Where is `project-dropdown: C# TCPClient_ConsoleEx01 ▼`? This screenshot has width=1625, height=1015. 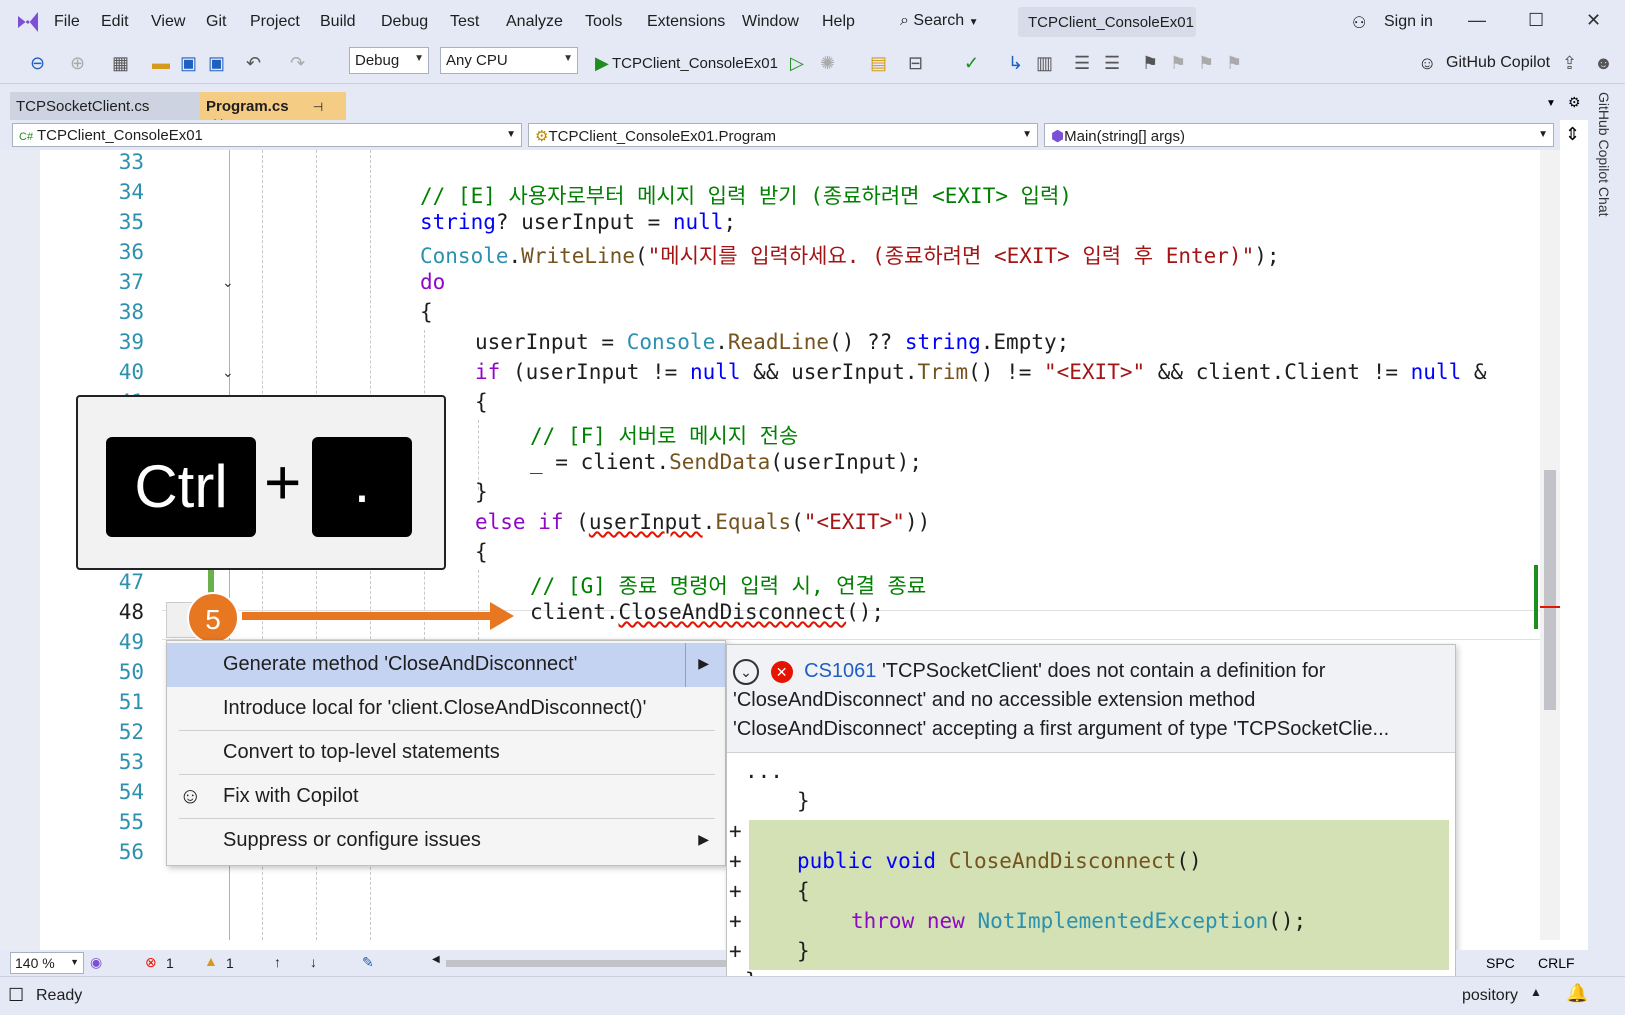 project-dropdown: C# TCPClient_ConsoleEx01 ▼ is located at coordinates (267, 135).